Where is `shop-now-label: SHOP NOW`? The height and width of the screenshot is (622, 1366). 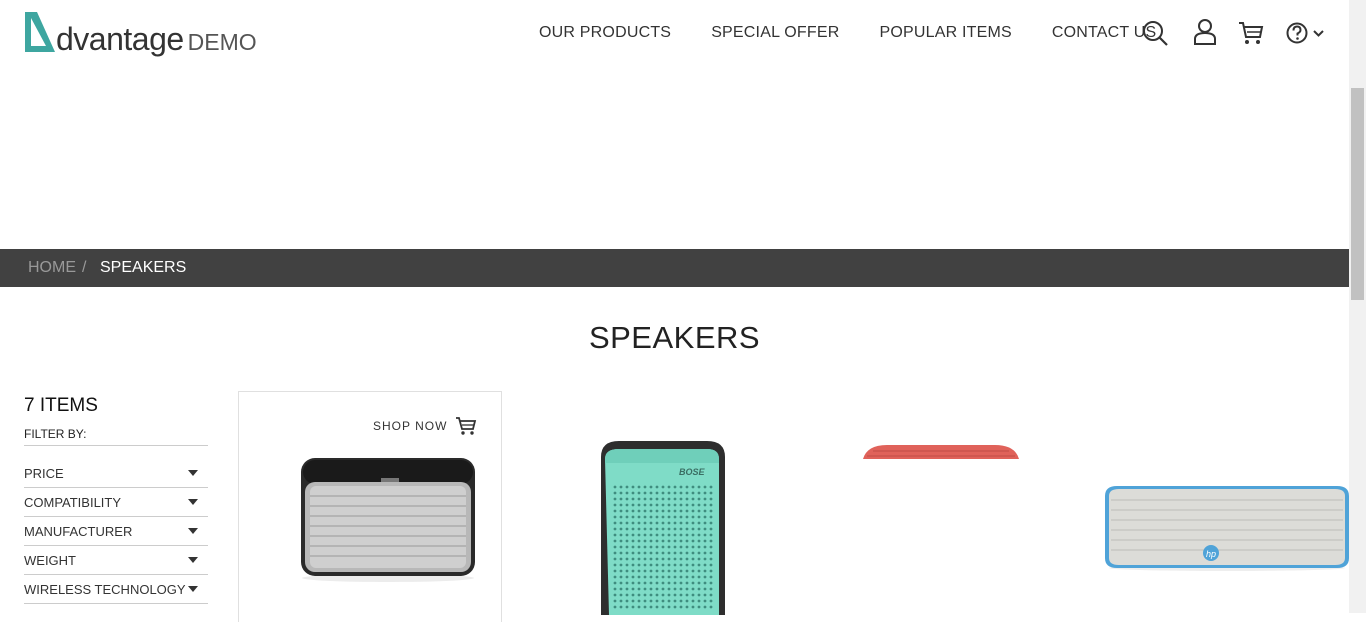 shop-now-label: SHOP NOW is located at coordinates (410, 426).